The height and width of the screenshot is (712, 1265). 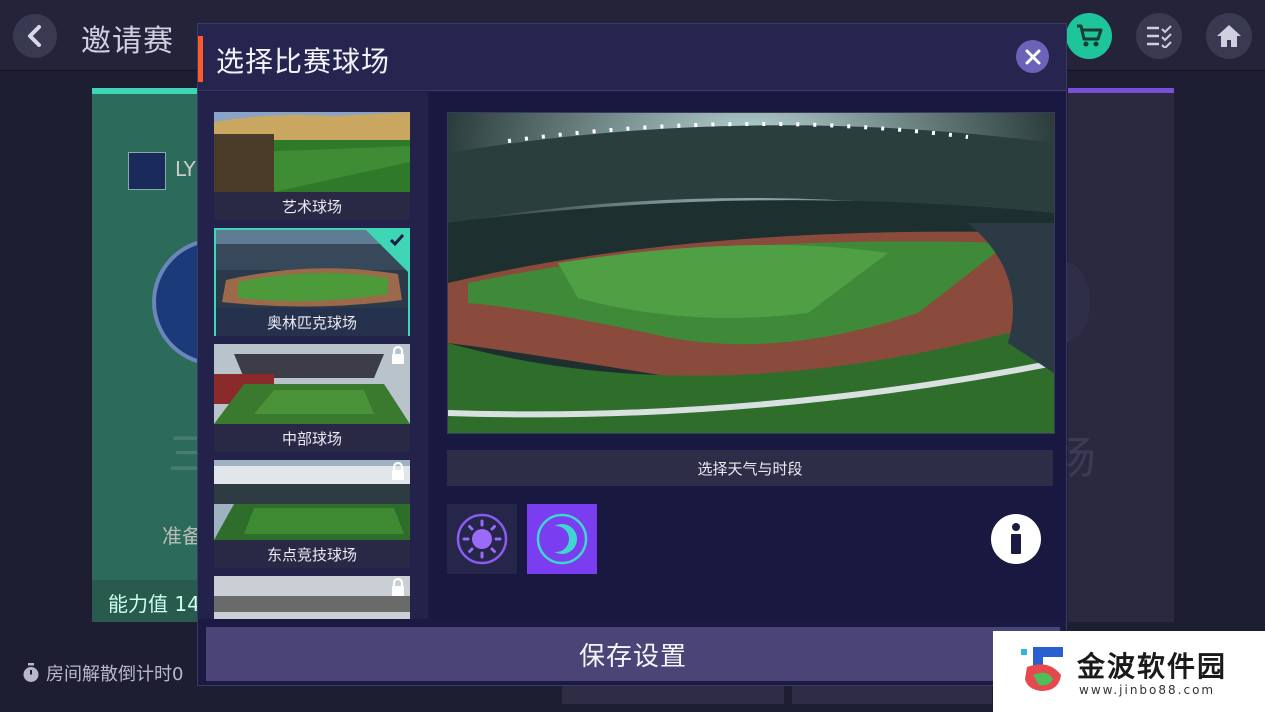 I want to click on stadium-item-art: 艺术球场, so click(x=312, y=166).